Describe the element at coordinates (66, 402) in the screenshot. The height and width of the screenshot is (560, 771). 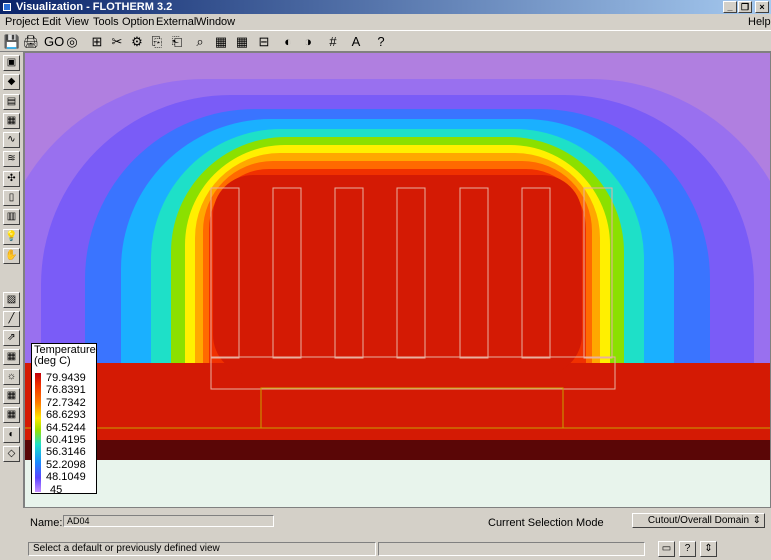
I see `legend-value: 72.7342` at that location.